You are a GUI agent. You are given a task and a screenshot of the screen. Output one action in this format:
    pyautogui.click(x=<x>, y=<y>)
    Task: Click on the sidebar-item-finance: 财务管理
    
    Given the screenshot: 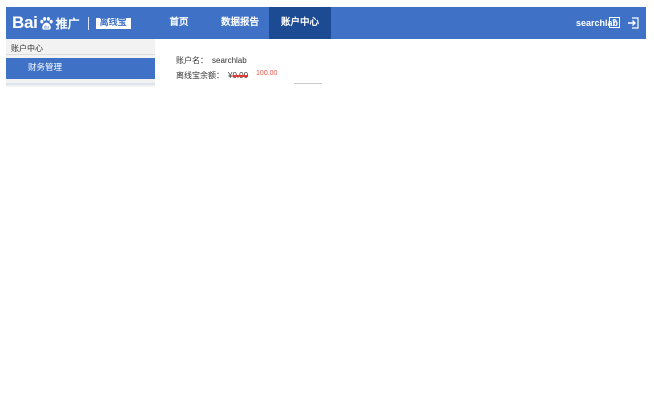 What is the action you would take?
    pyautogui.click(x=80, y=68)
    